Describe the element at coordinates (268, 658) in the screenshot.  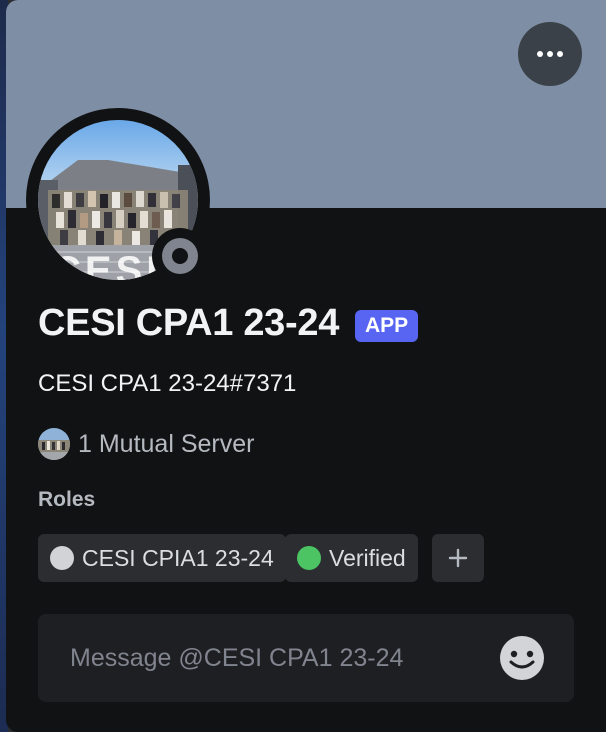
I see `message-input` at that location.